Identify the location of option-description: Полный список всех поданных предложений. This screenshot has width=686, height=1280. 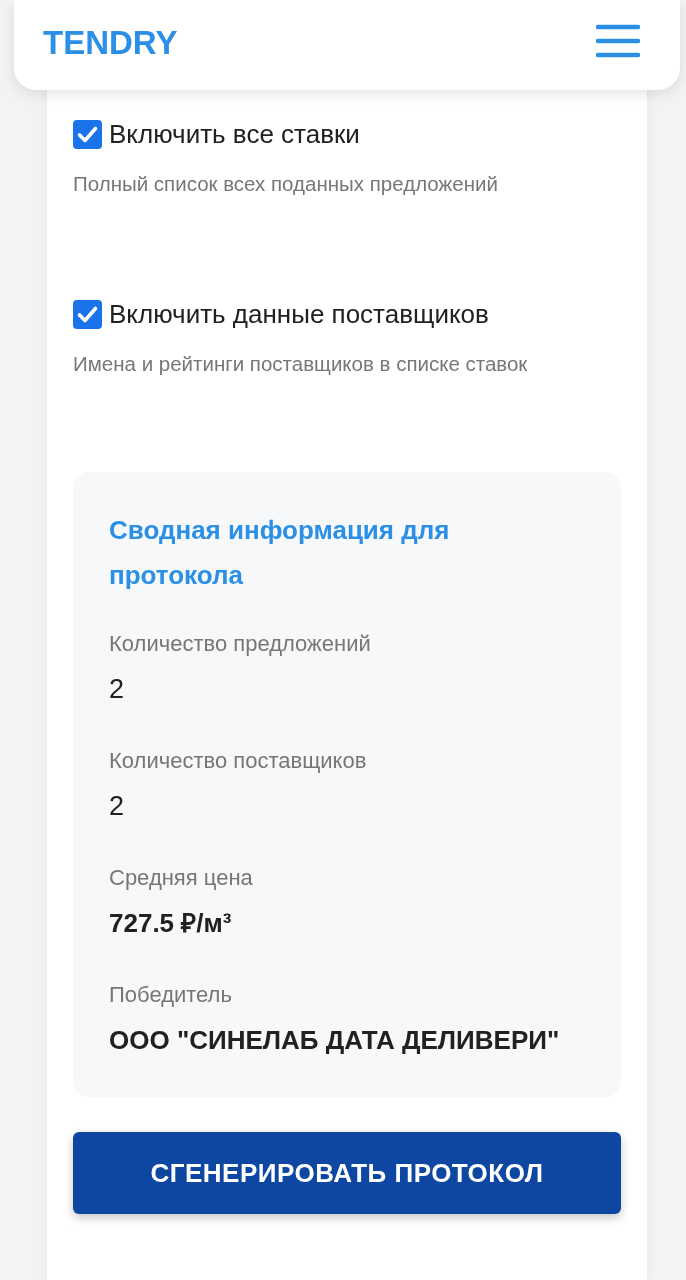
(286, 184).